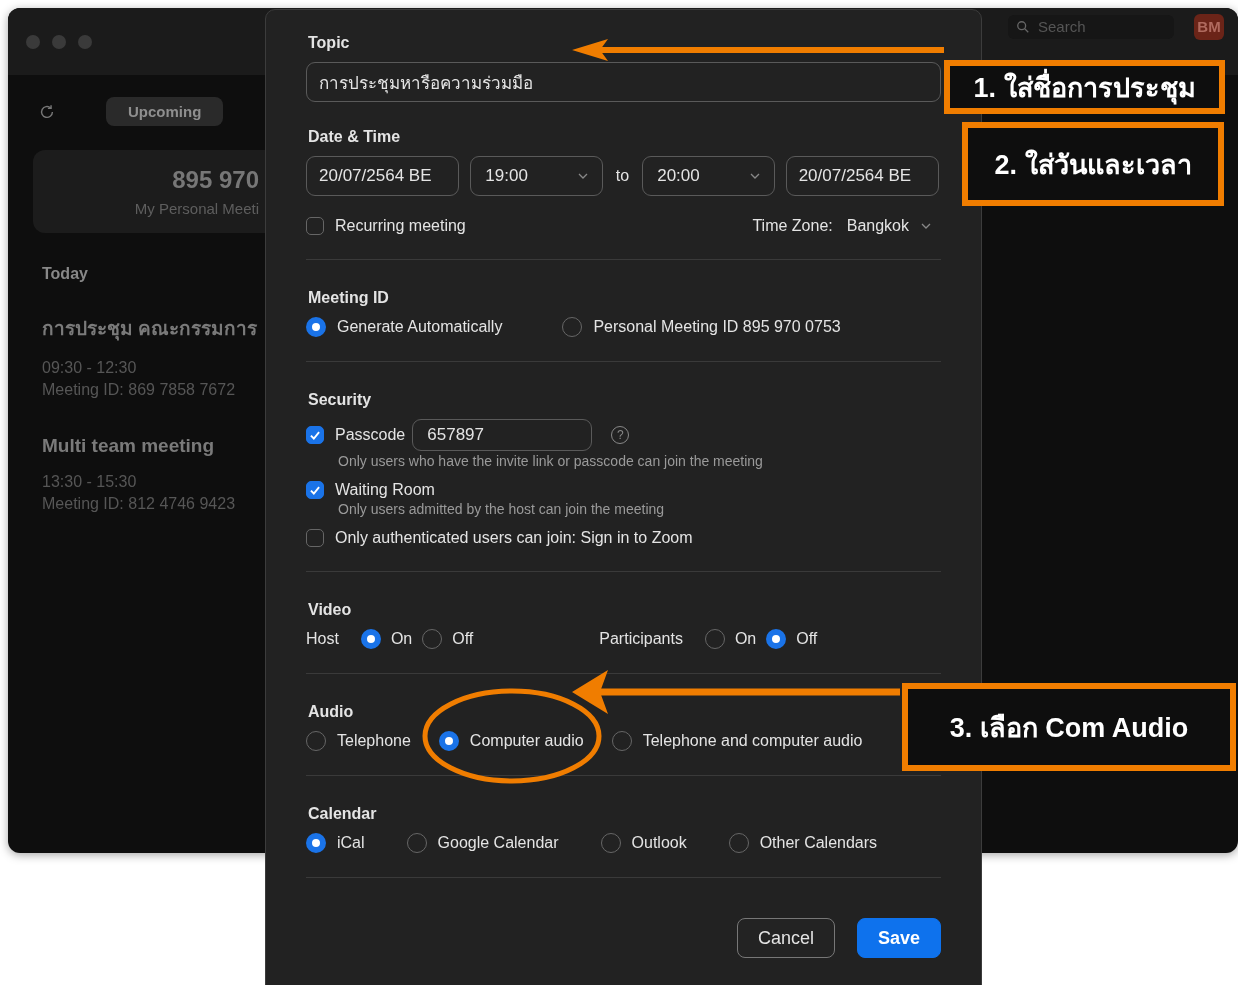 This screenshot has height=985, width=1238. What do you see at coordinates (498, 843) in the screenshot?
I see `radio-label: Google Calendar` at bounding box center [498, 843].